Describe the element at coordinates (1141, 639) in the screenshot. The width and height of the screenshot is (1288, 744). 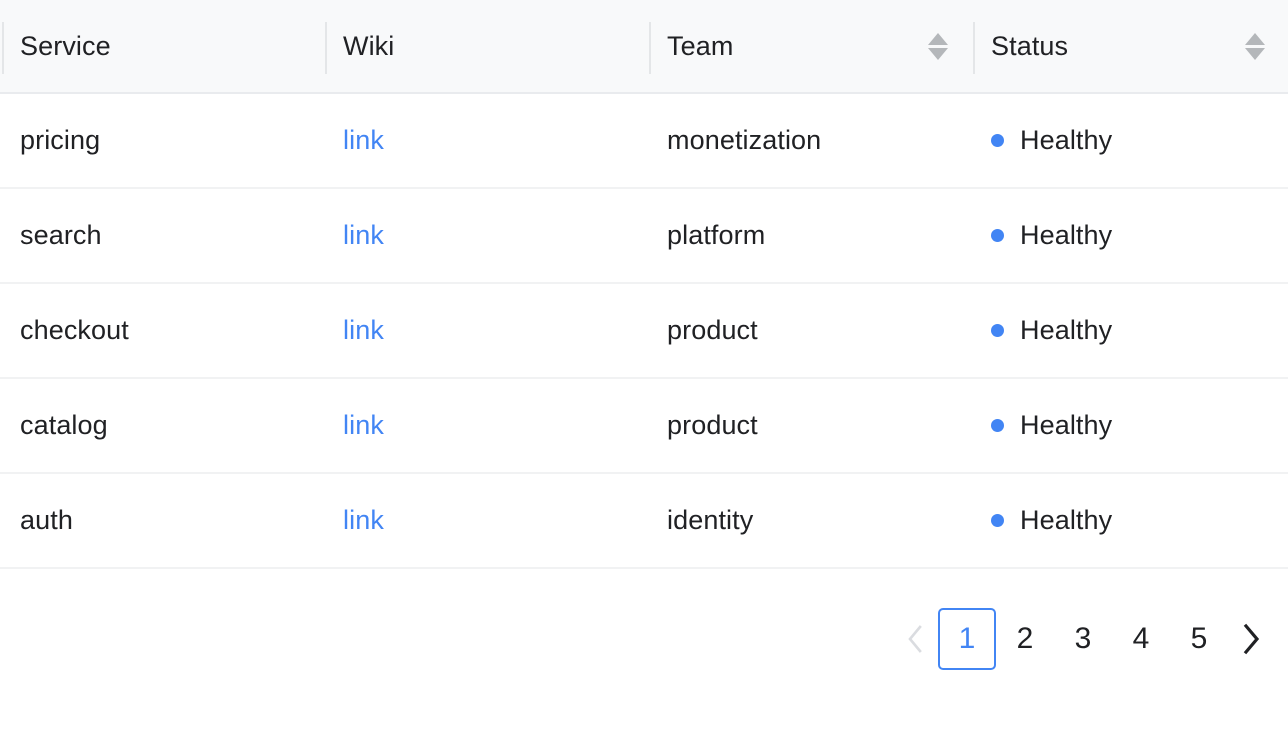
I see `pagination-page-4: 4` at that location.